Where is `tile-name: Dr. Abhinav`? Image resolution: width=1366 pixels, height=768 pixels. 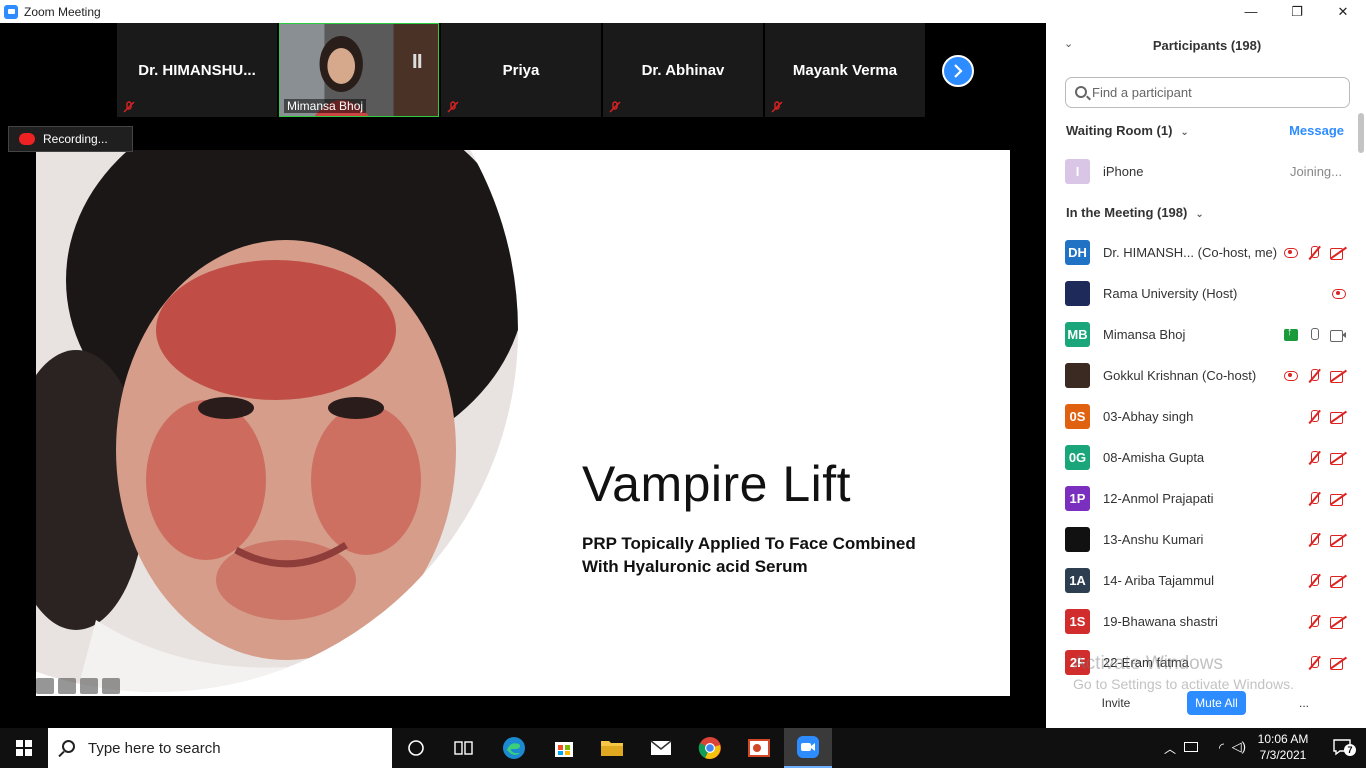 tile-name: Dr. Abhinav is located at coordinates (683, 70).